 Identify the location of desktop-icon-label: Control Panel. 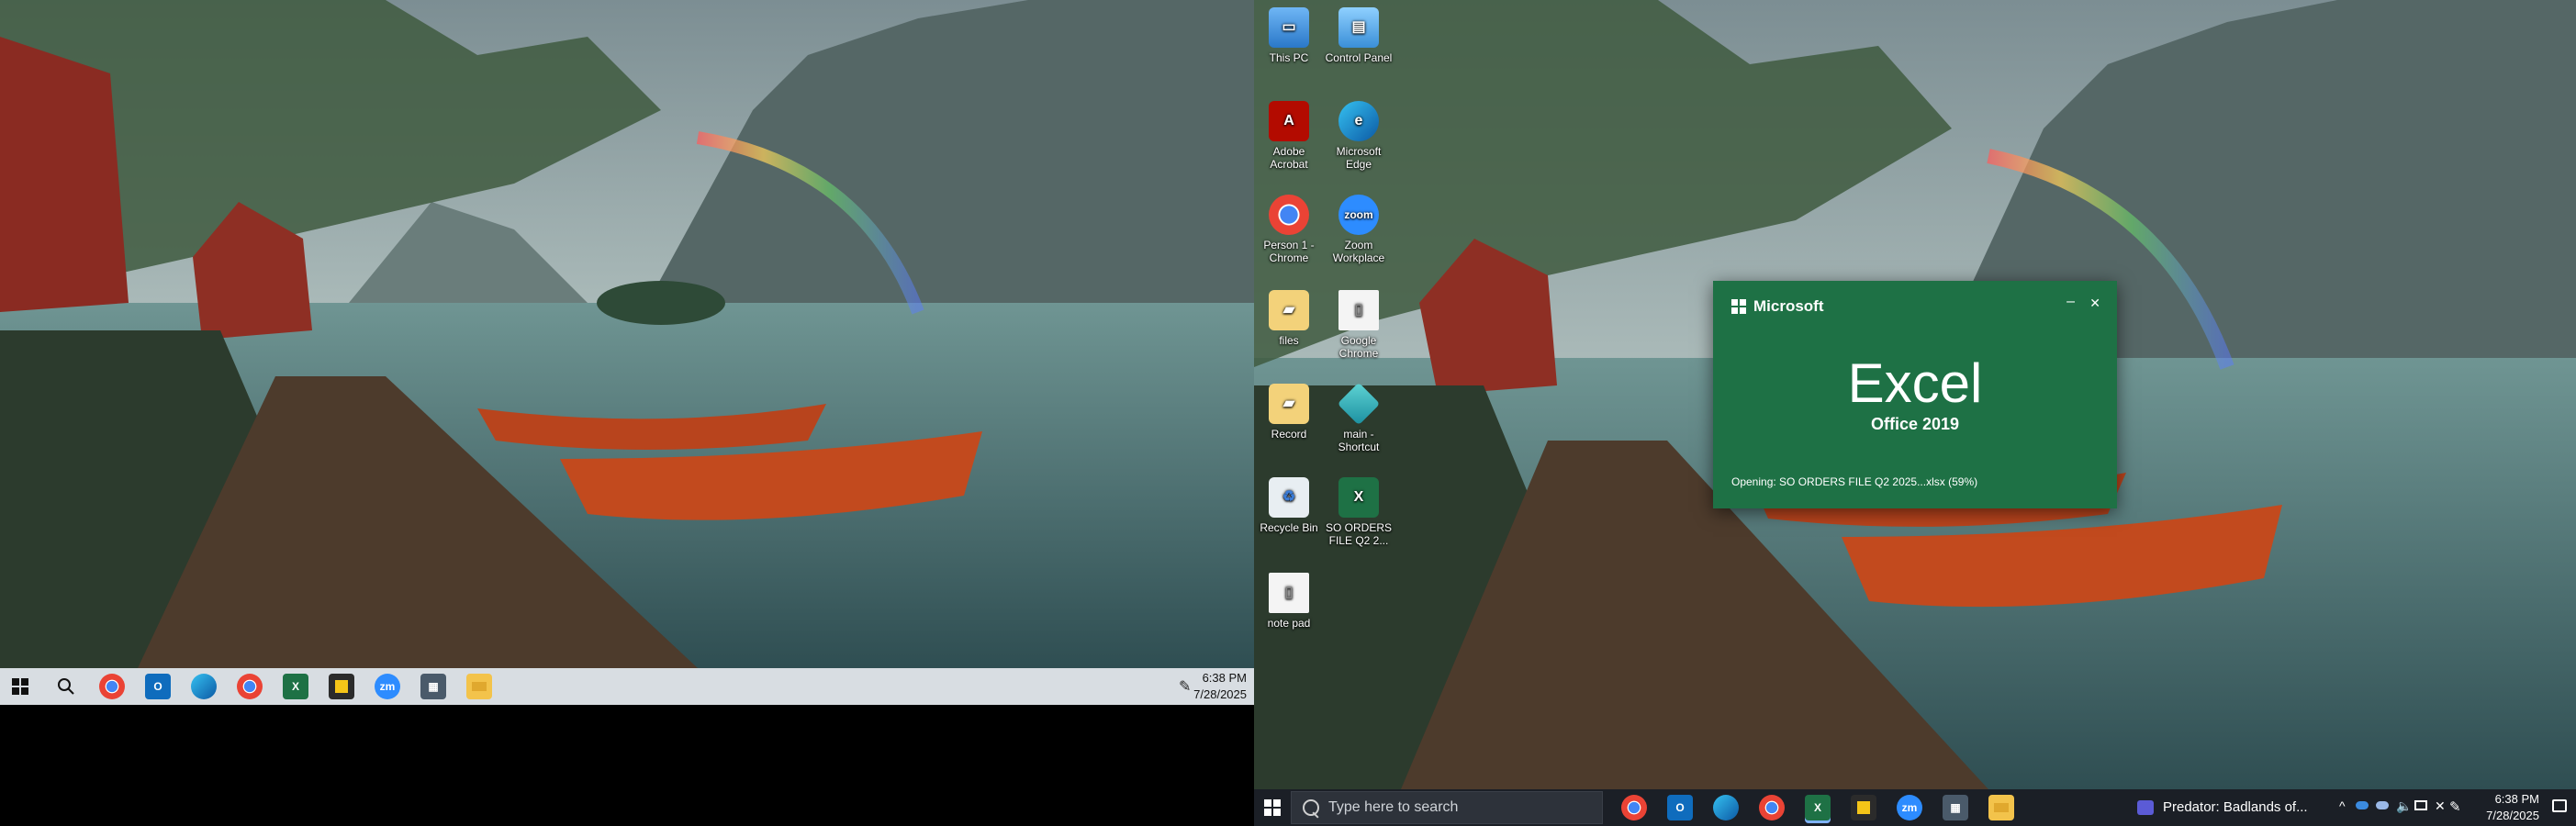
(1359, 57).